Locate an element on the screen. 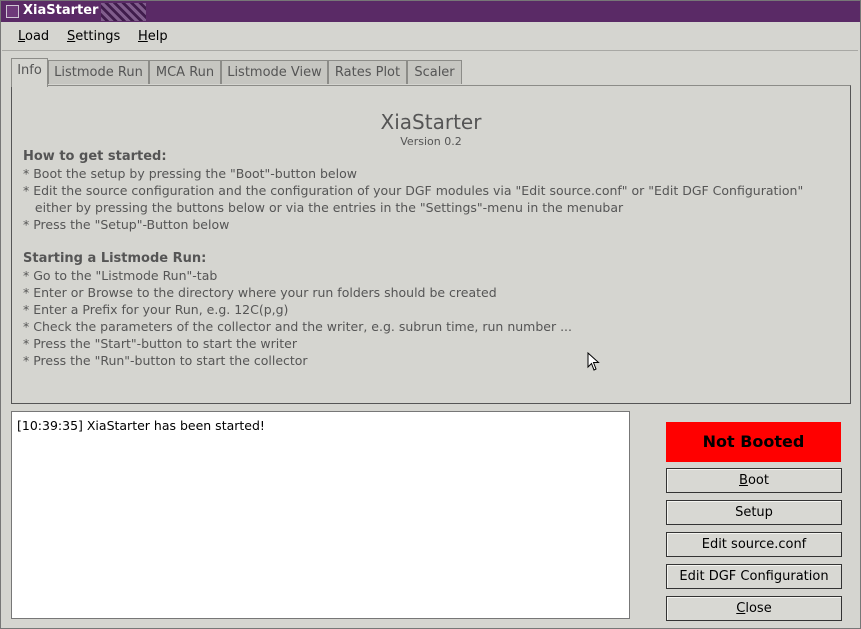 The width and height of the screenshot is (861, 629). menu-settings: Settings is located at coordinates (93, 36).